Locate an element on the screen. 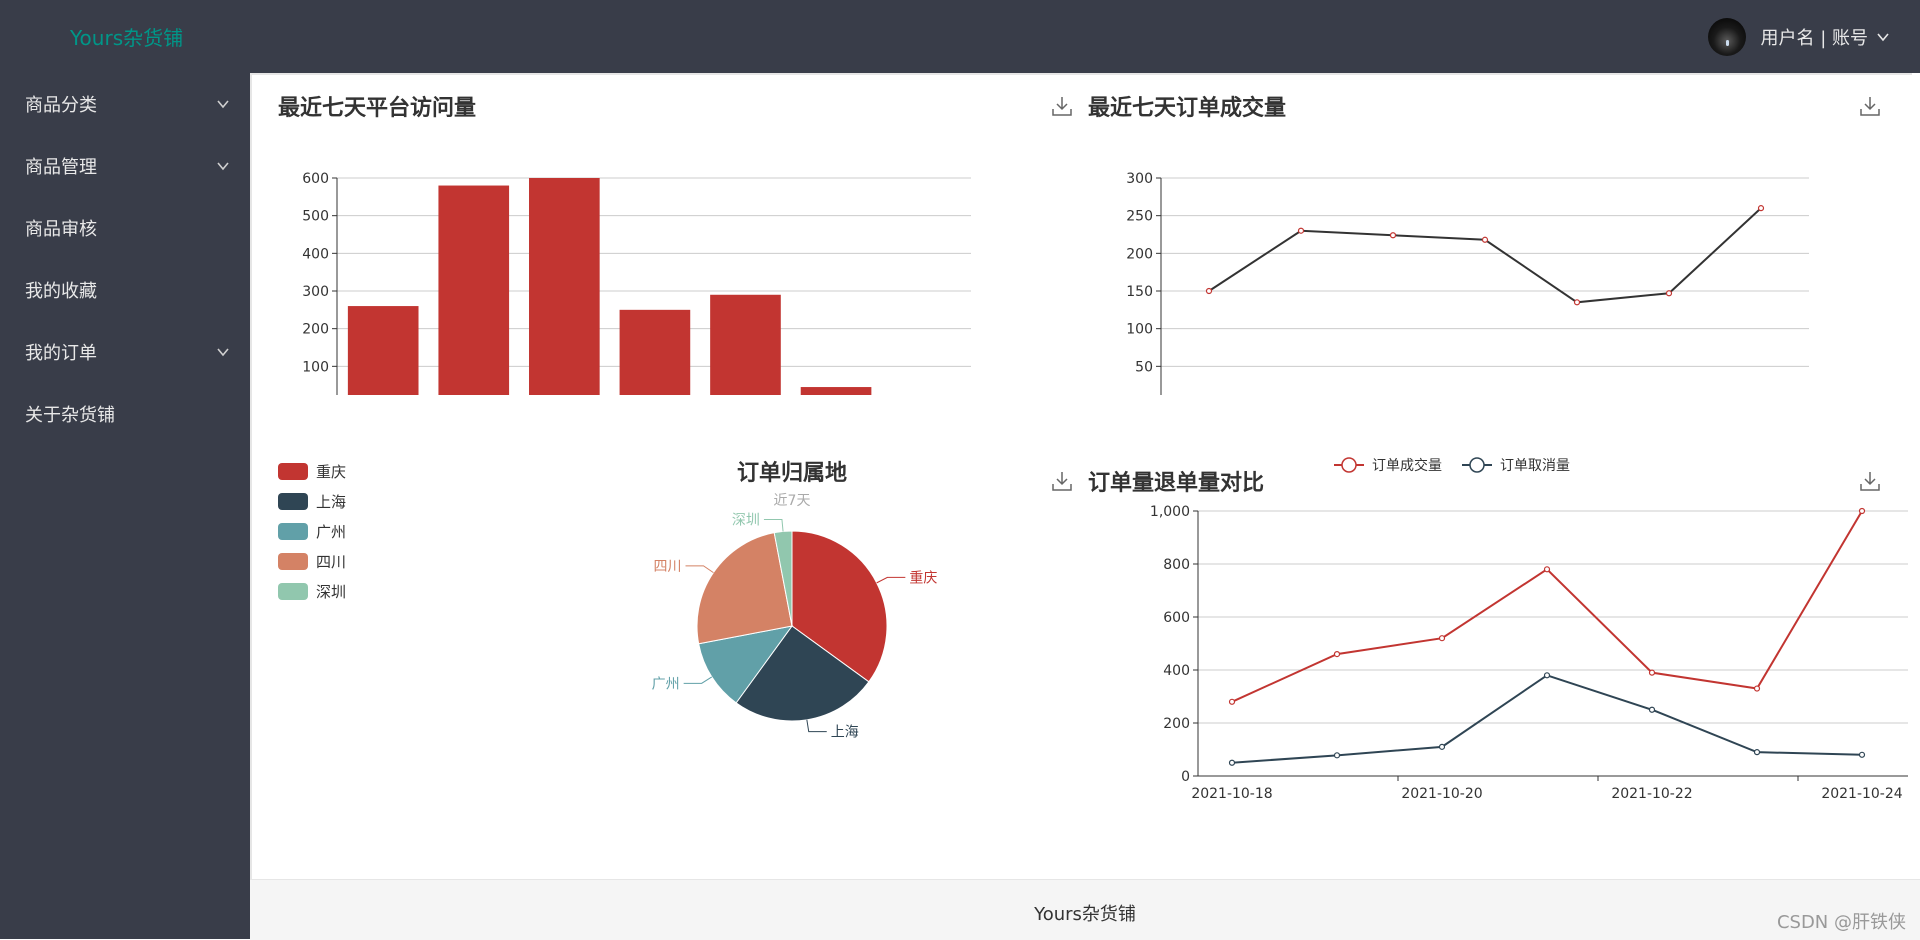  legend-label: 订单取消量 is located at coordinates (1535, 466).